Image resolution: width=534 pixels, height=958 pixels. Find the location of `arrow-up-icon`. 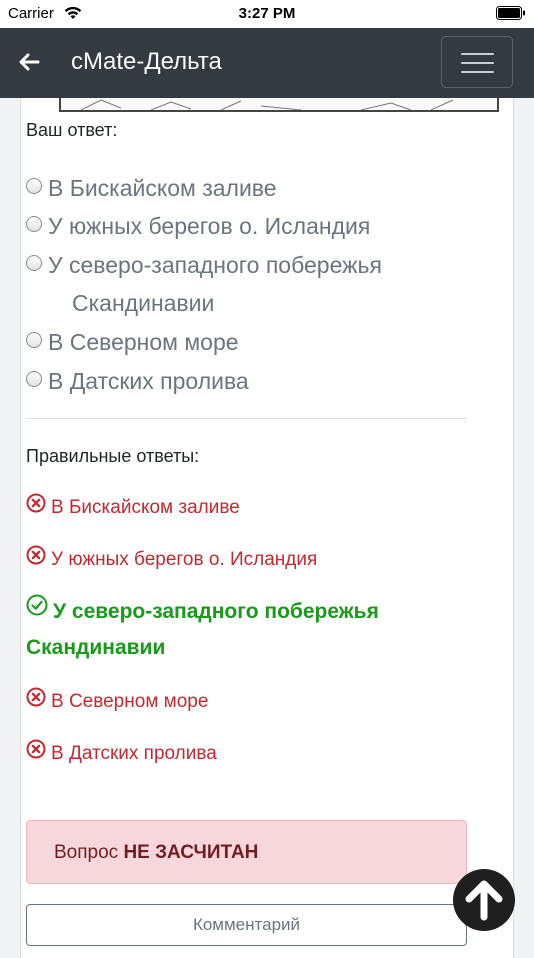

arrow-up-icon is located at coordinates (484, 902).